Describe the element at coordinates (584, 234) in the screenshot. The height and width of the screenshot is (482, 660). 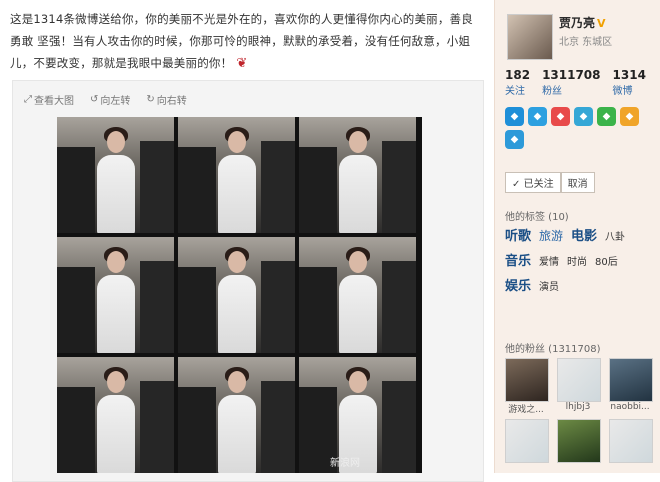
I see `tag-item: 电影` at that location.